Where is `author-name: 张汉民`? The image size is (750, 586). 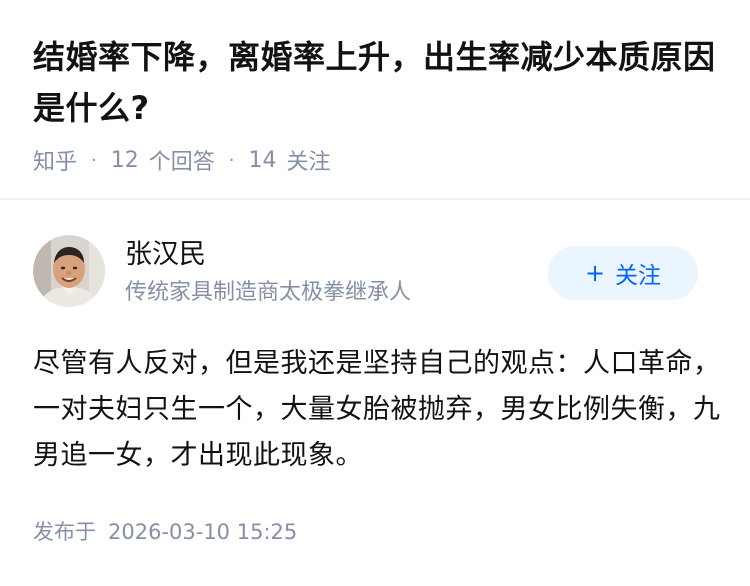
author-name: 张汉民 is located at coordinates (165, 255).